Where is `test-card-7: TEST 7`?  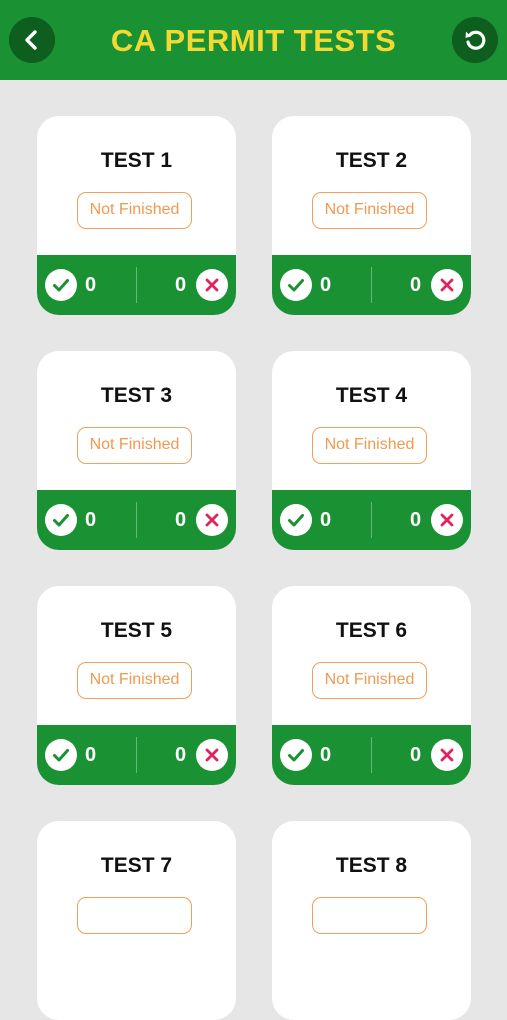
test-card-7: TEST 7 is located at coordinates (136, 920).